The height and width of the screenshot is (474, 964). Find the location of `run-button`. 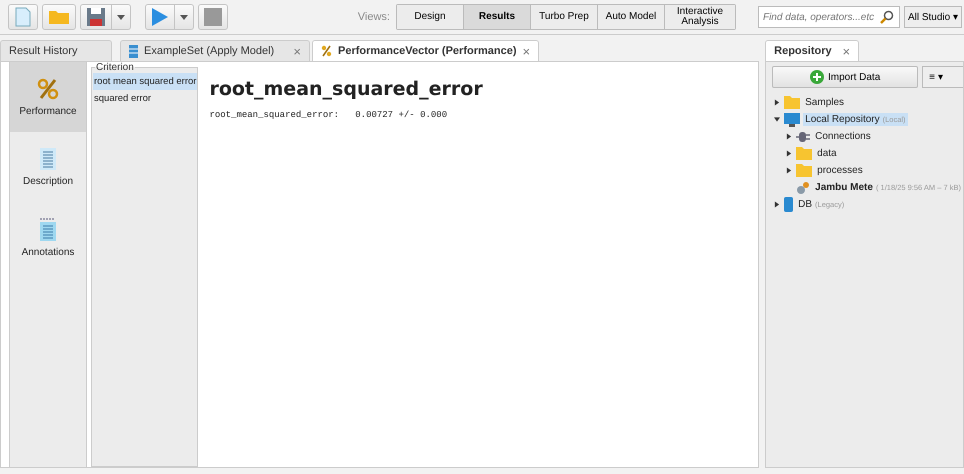

run-button is located at coordinates (160, 17).